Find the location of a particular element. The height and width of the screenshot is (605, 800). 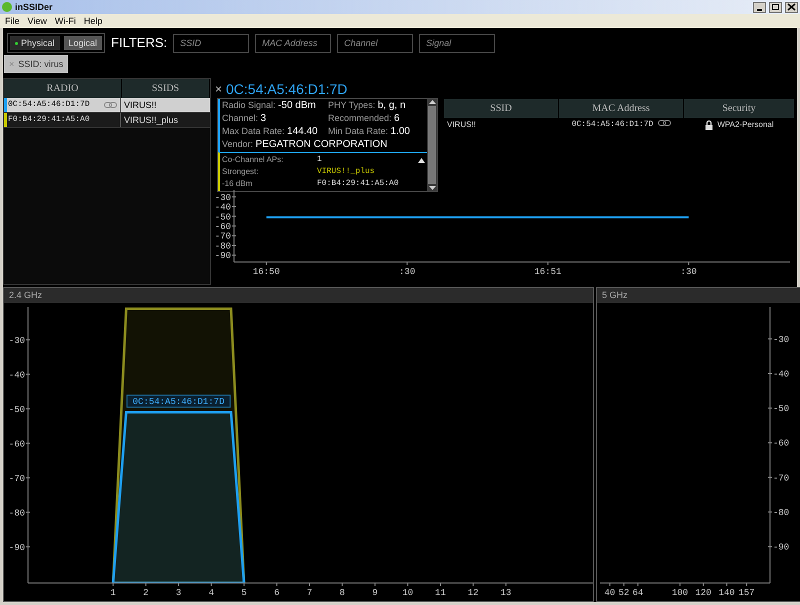

mac-address: F0:B4:29:41:A5:A0 is located at coordinates (49, 120).